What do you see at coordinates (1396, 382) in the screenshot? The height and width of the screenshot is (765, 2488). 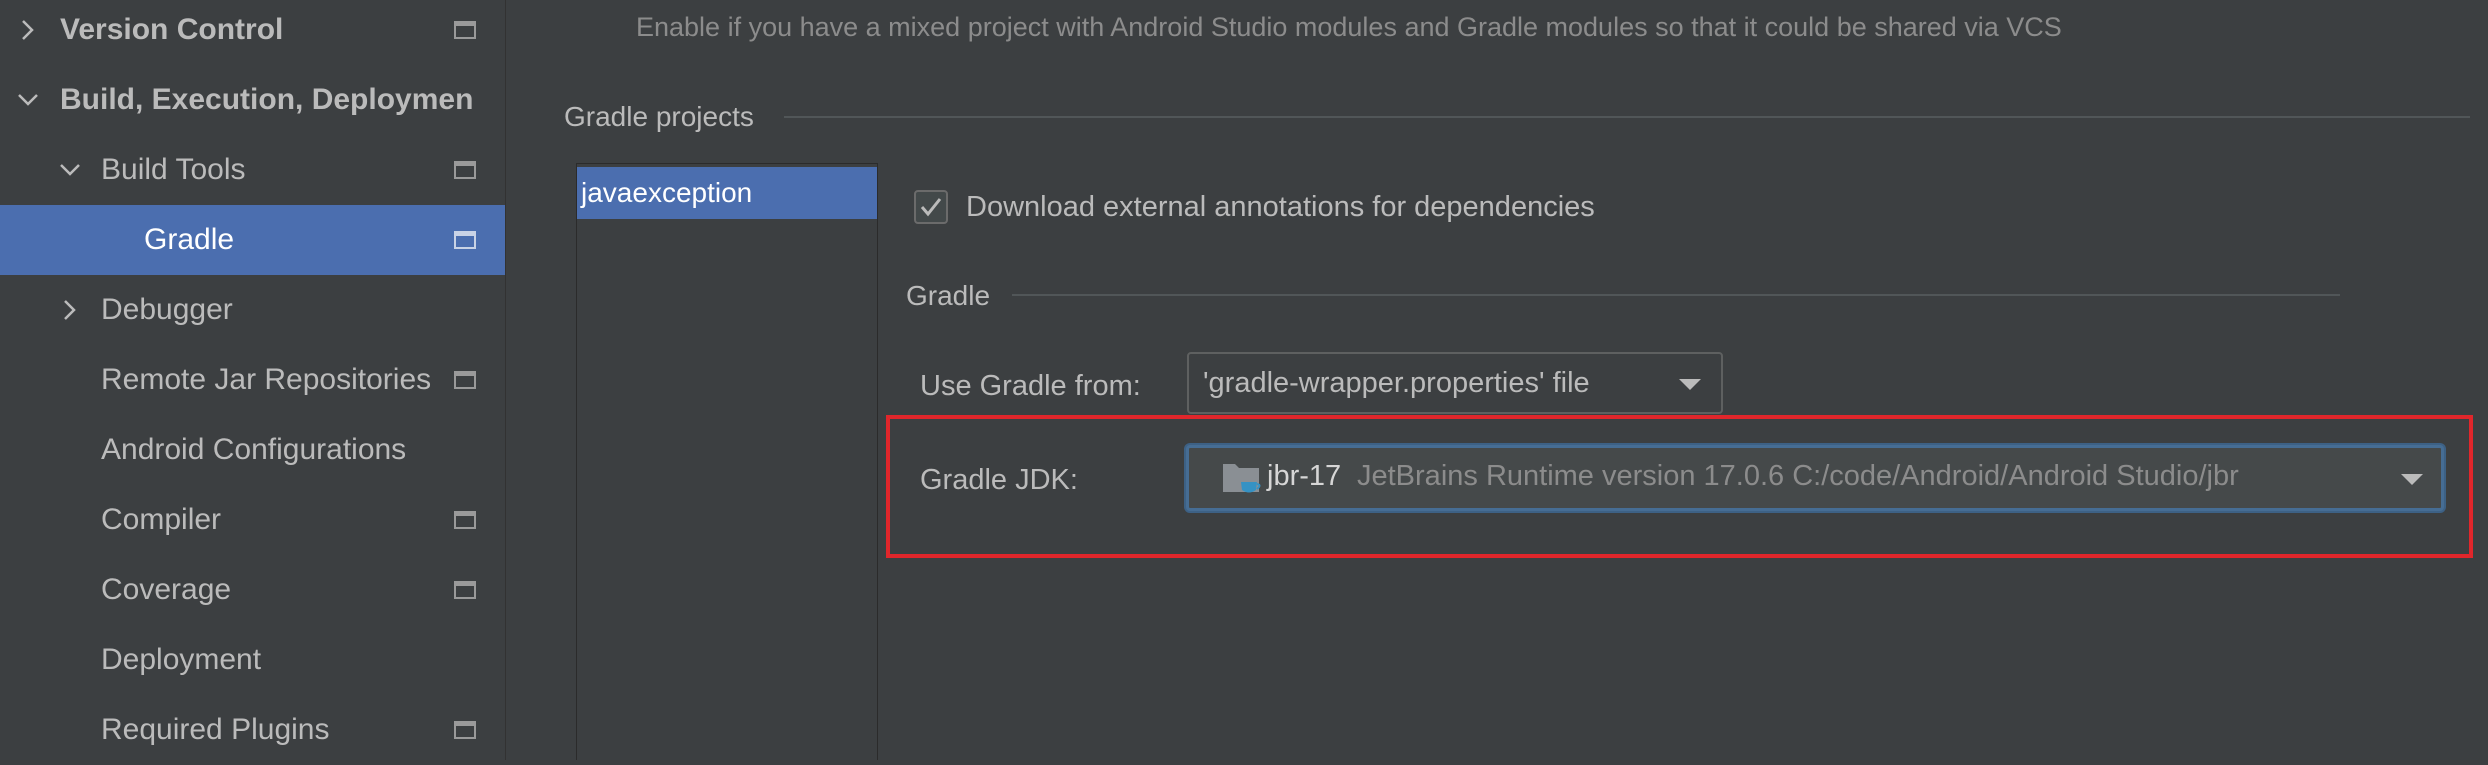 I see `dropdown-value: 'gradle-wrapper.properties' file` at bounding box center [1396, 382].